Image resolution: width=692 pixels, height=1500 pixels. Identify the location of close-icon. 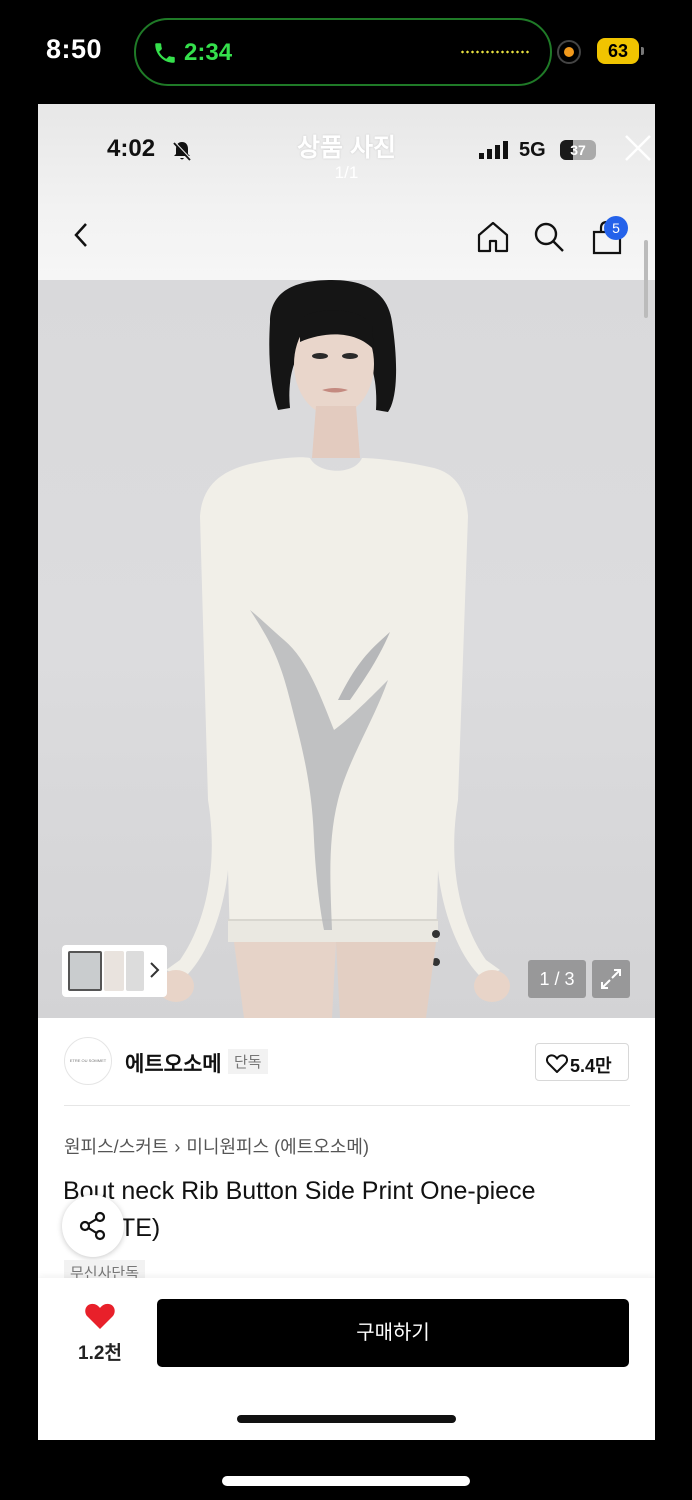
(638, 148).